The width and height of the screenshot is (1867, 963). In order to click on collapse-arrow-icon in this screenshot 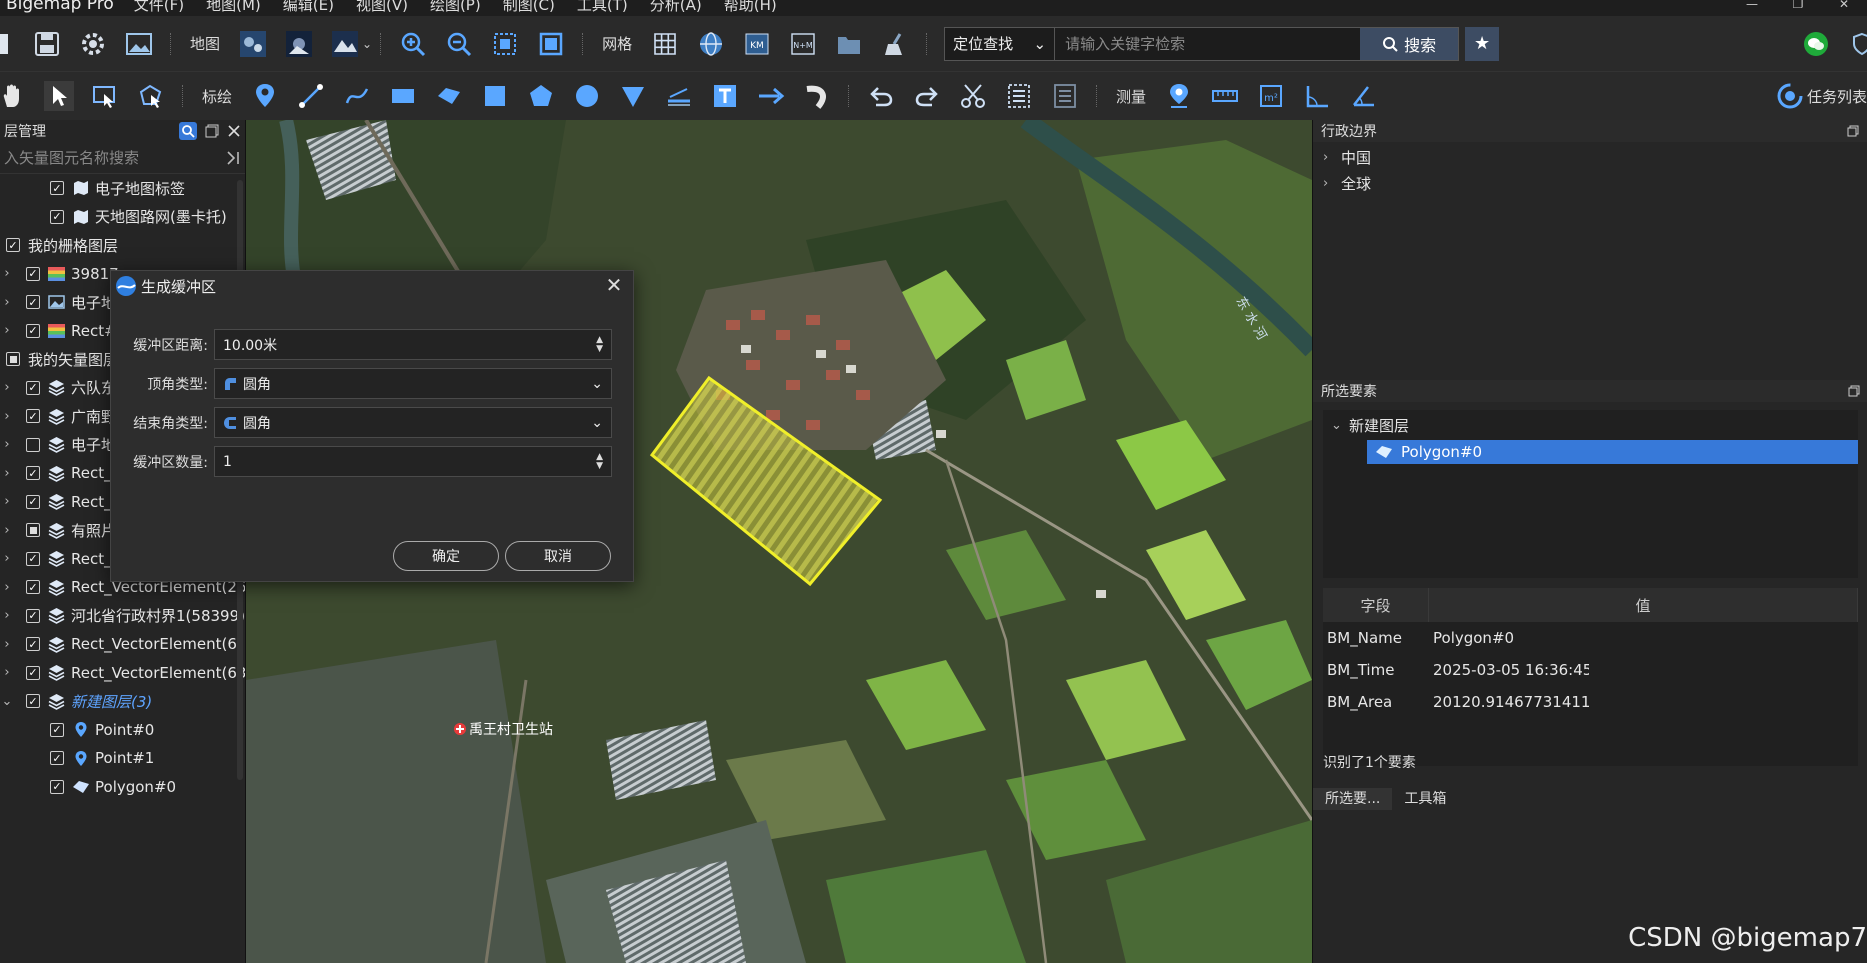, I will do `click(233, 158)`.